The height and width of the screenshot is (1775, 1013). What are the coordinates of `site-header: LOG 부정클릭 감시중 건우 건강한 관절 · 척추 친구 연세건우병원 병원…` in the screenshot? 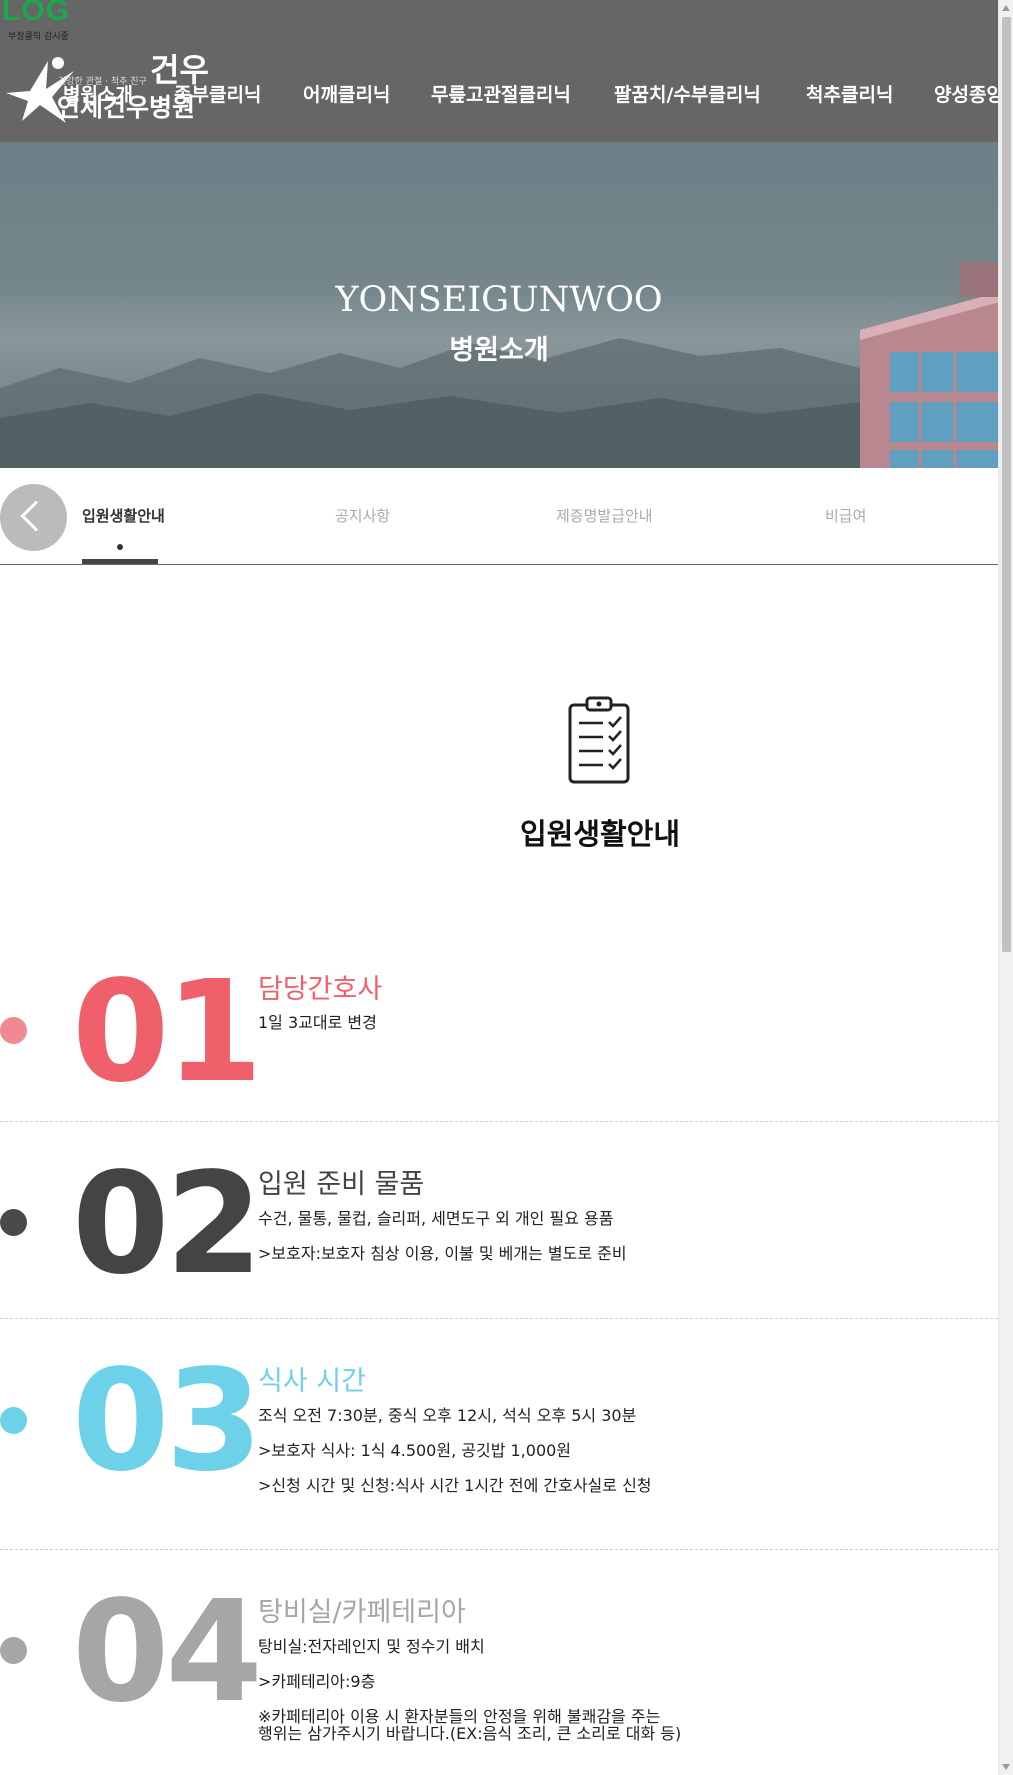 It's located at (499, 71).